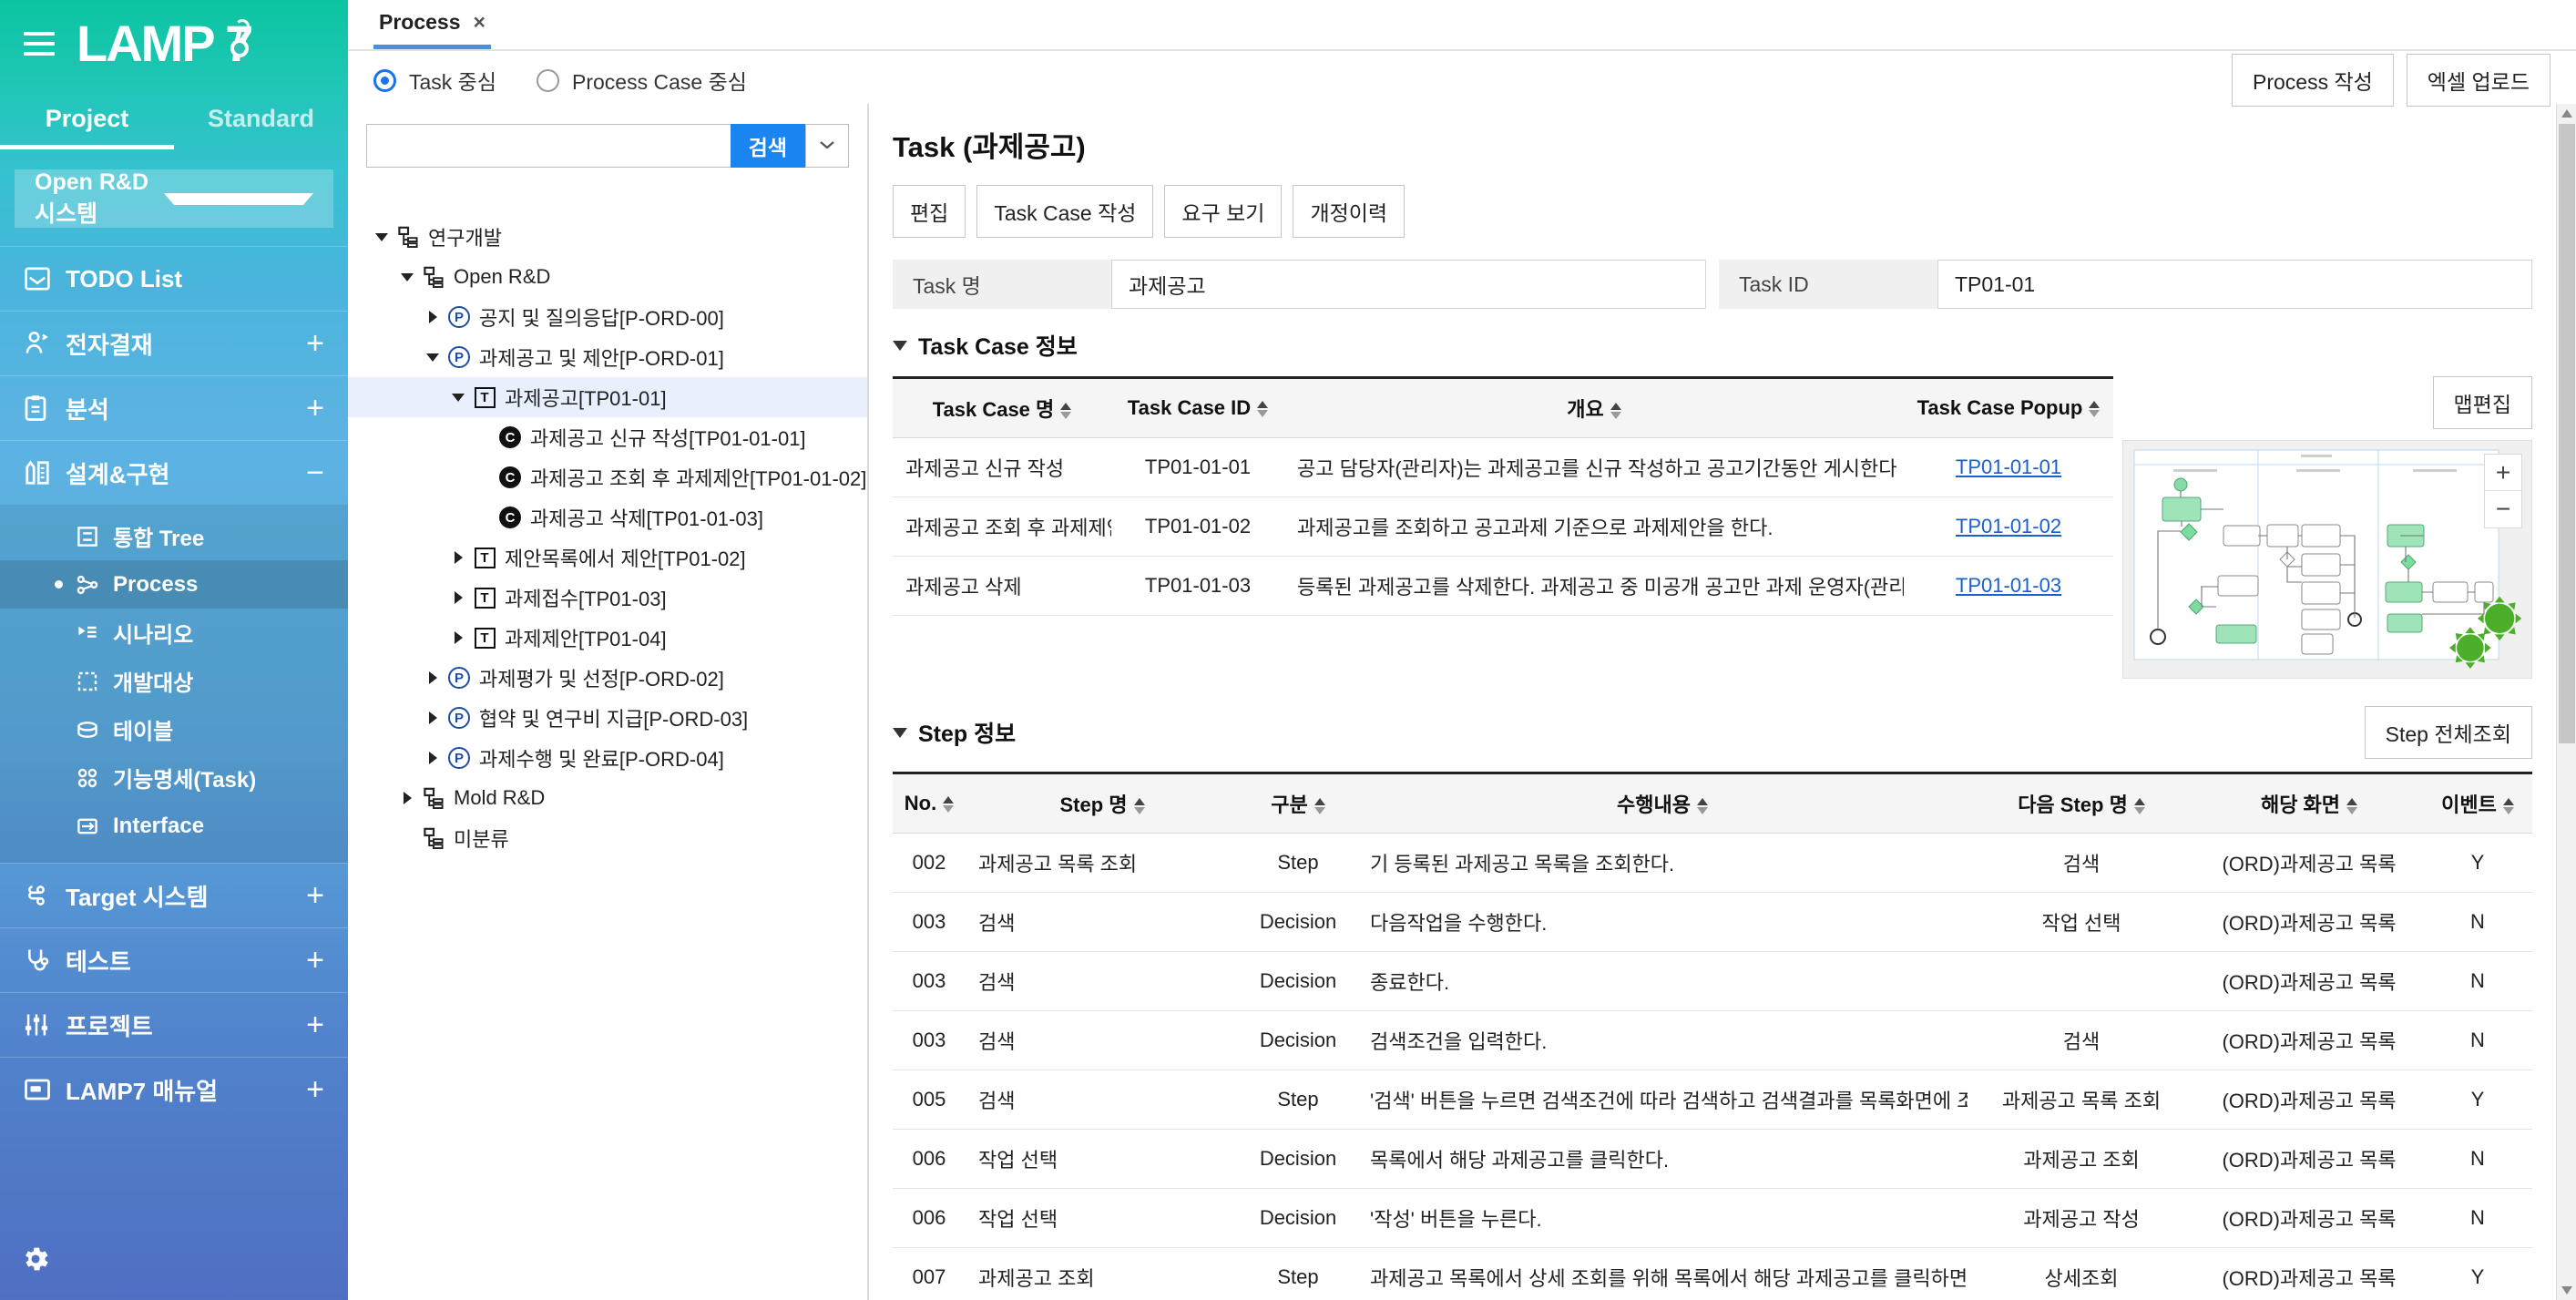 This screenshot has width=2576, height=1300. What do you see at coordinates (2567, 433) in the screenshot?
I see `scrollbar-thumb` at bounding box center [2567, 433].